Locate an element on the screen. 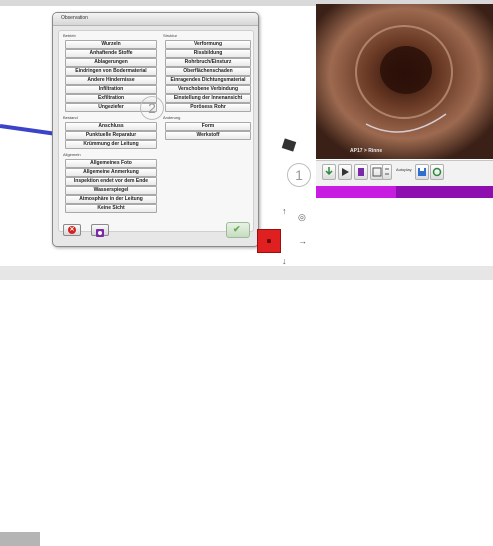 This screenshot has height=546, width=493. download-button is located at coordinates (329, 172).